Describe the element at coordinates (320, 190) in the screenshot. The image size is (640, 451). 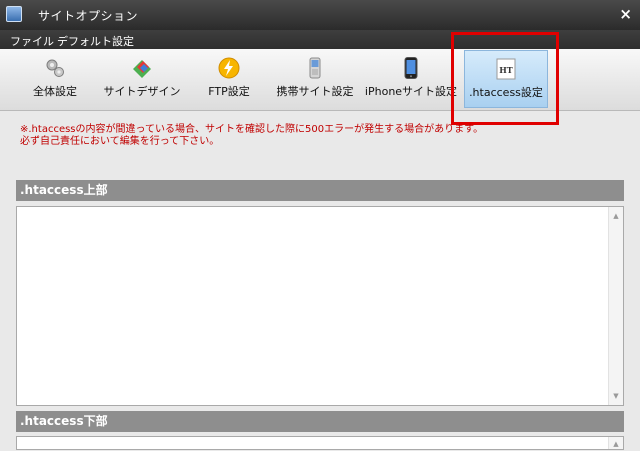
I see `htaccess-upper-header: .htaccess上部` at that location.